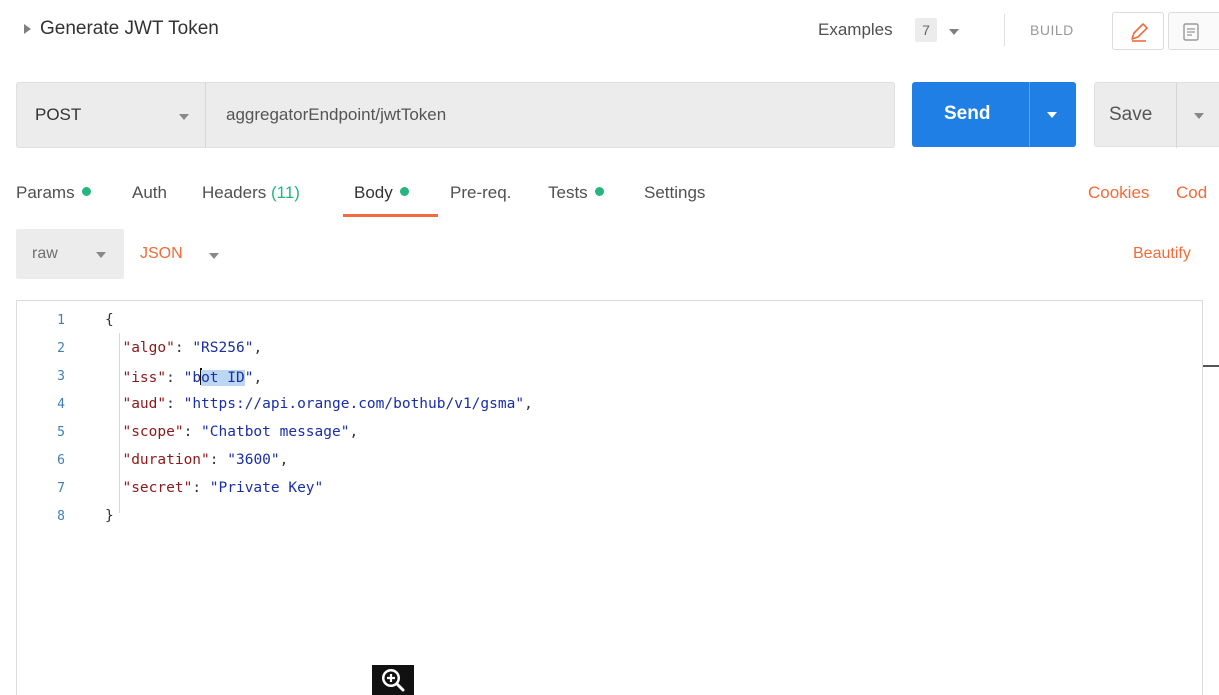 The width and height of the screenshot is (1219, 695). I want to click on zoom-in-button, so click(393, 680).